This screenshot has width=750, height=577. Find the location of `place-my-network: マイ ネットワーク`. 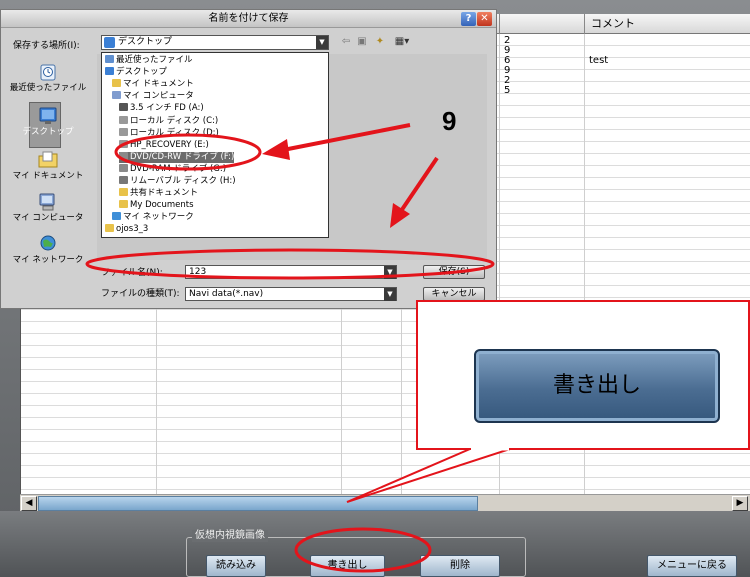

place-my-network: マイ ネットワーク is located at coordinates (48, 250).